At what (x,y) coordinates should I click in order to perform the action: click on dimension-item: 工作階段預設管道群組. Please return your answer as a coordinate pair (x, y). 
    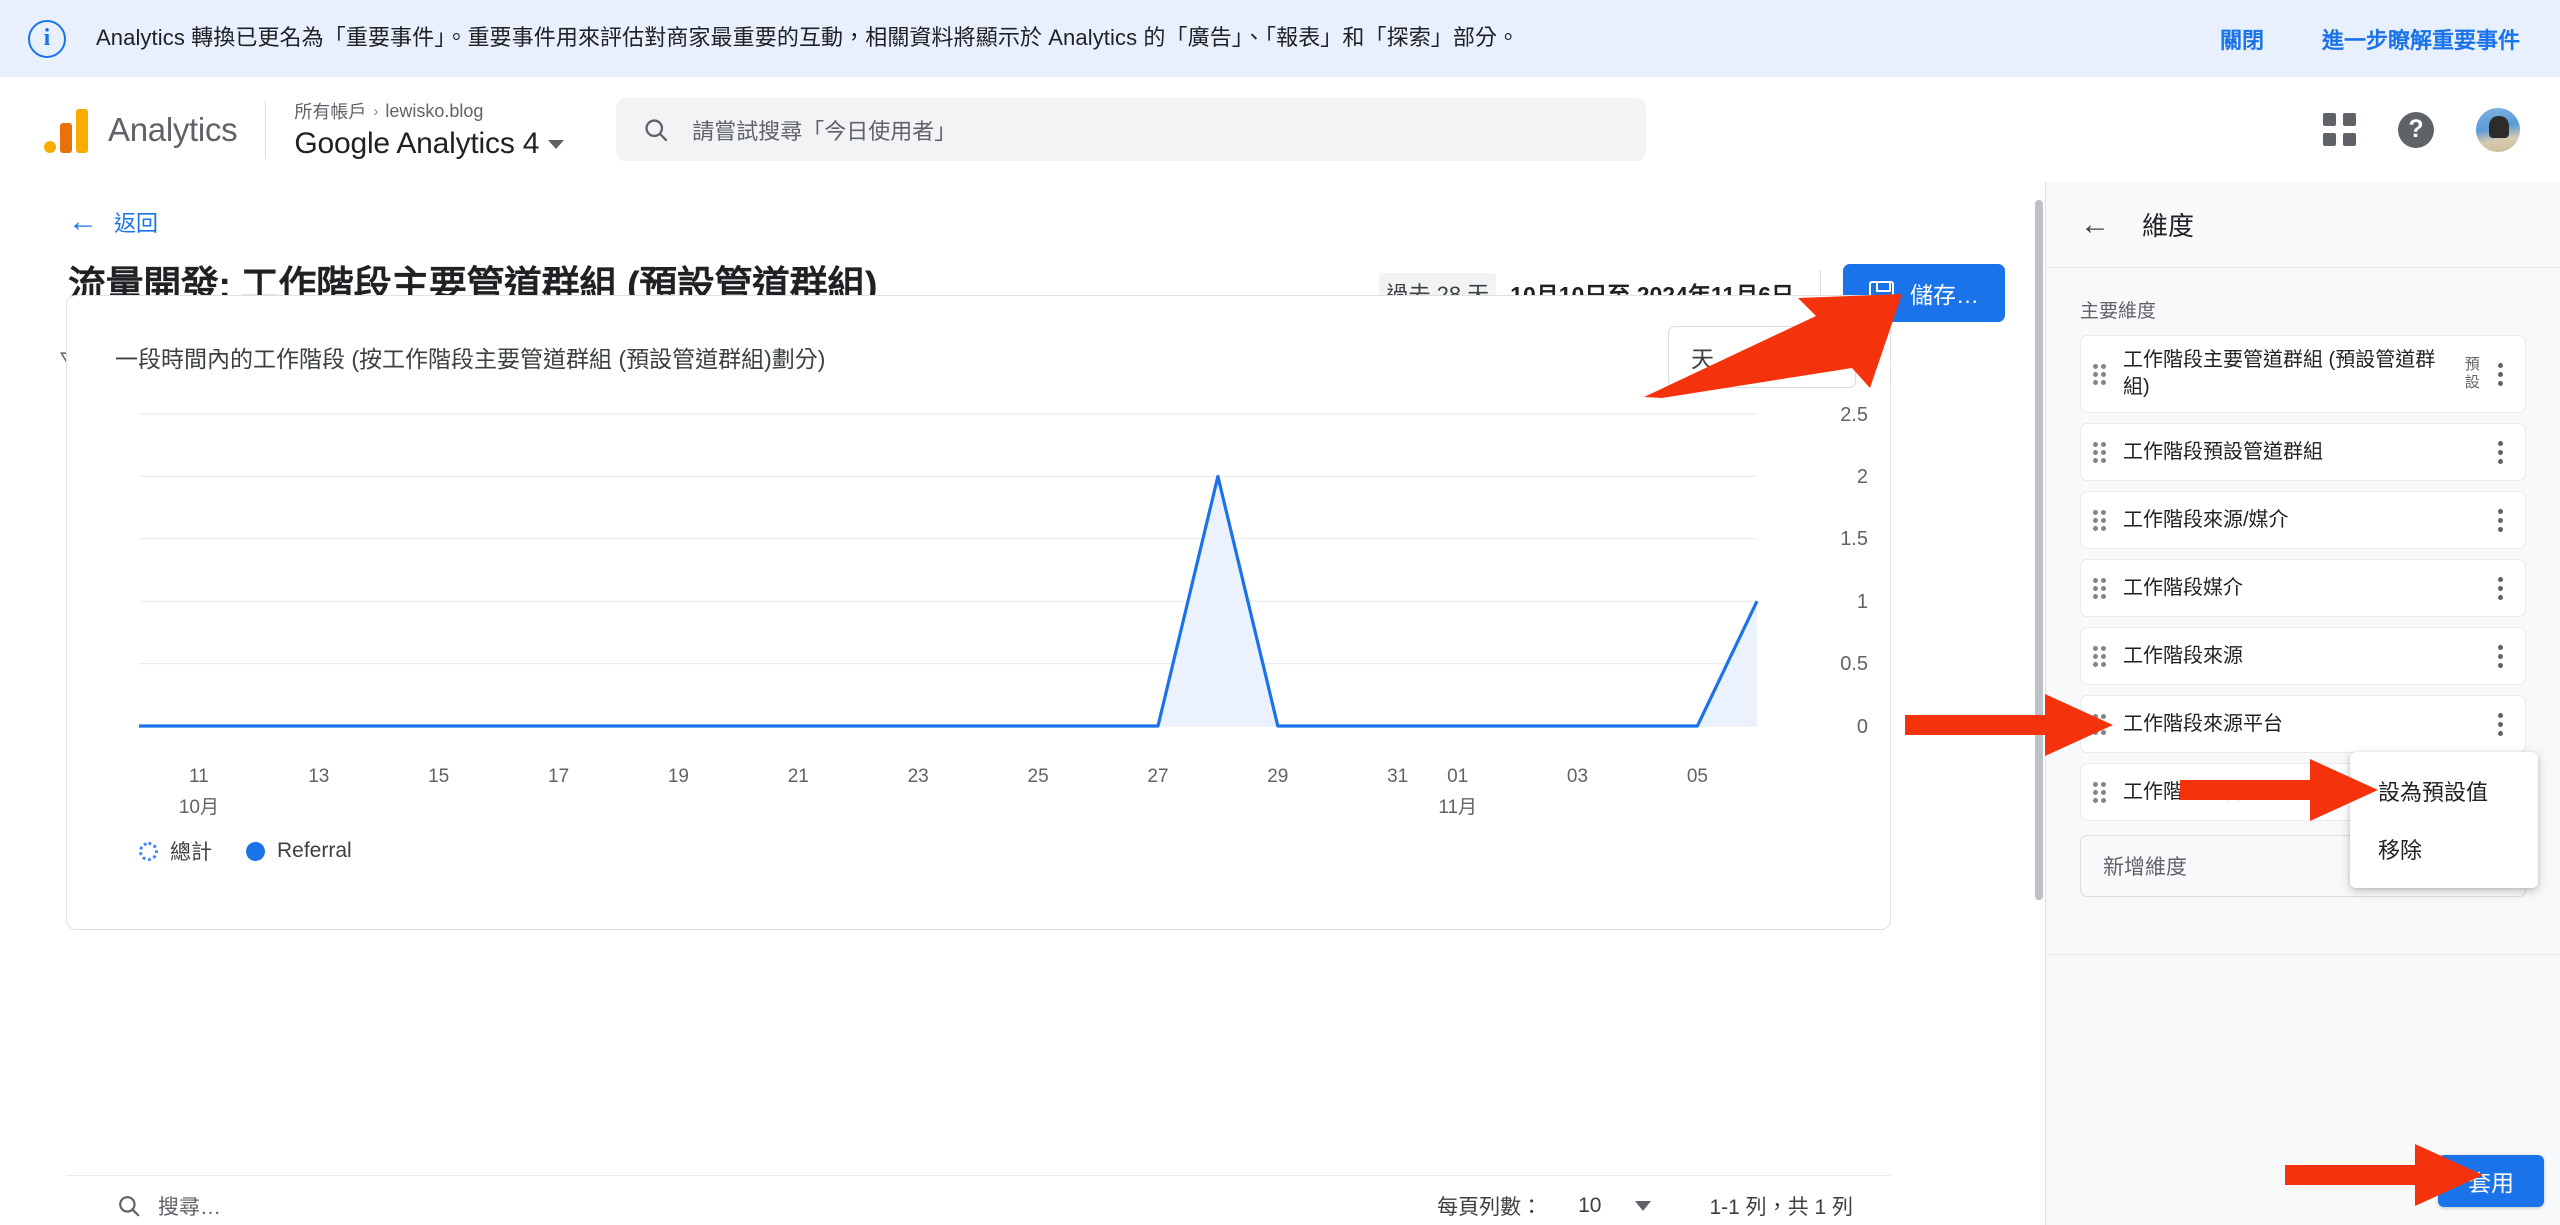
    Looking at the image, I should click on (2303, 452).